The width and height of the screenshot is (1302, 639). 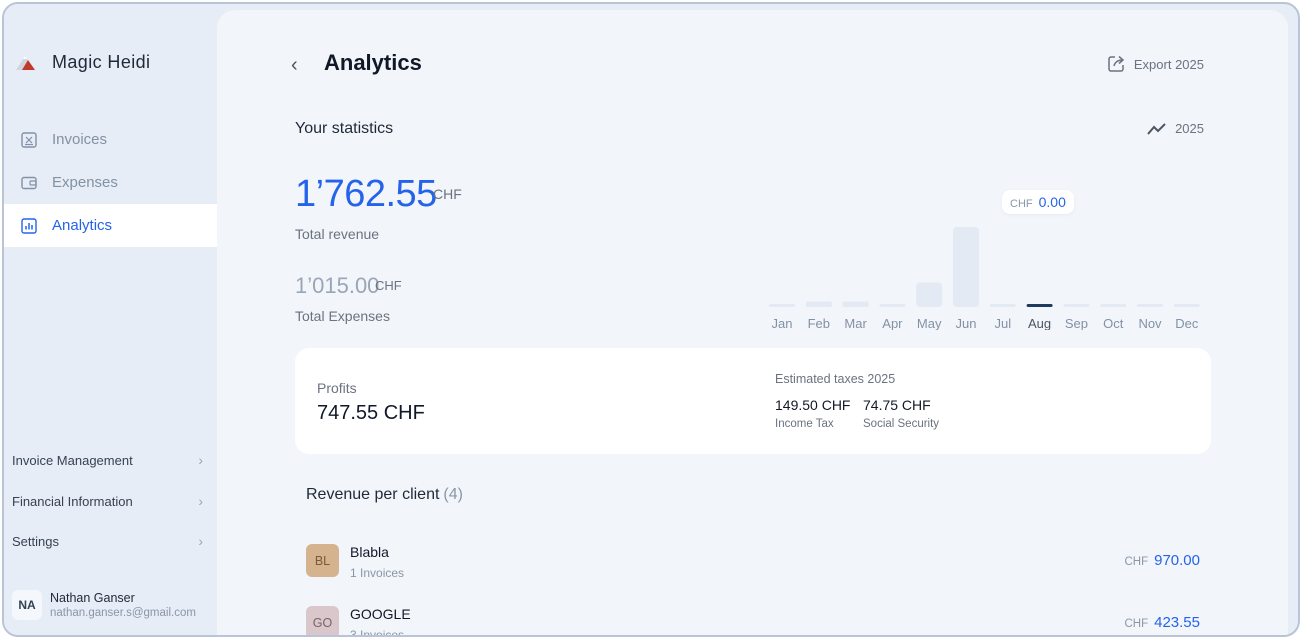 What do you see at coordinates (1156, 128) in the screenshot?
I see `trend-icon` at bounding box center [1156, 128].